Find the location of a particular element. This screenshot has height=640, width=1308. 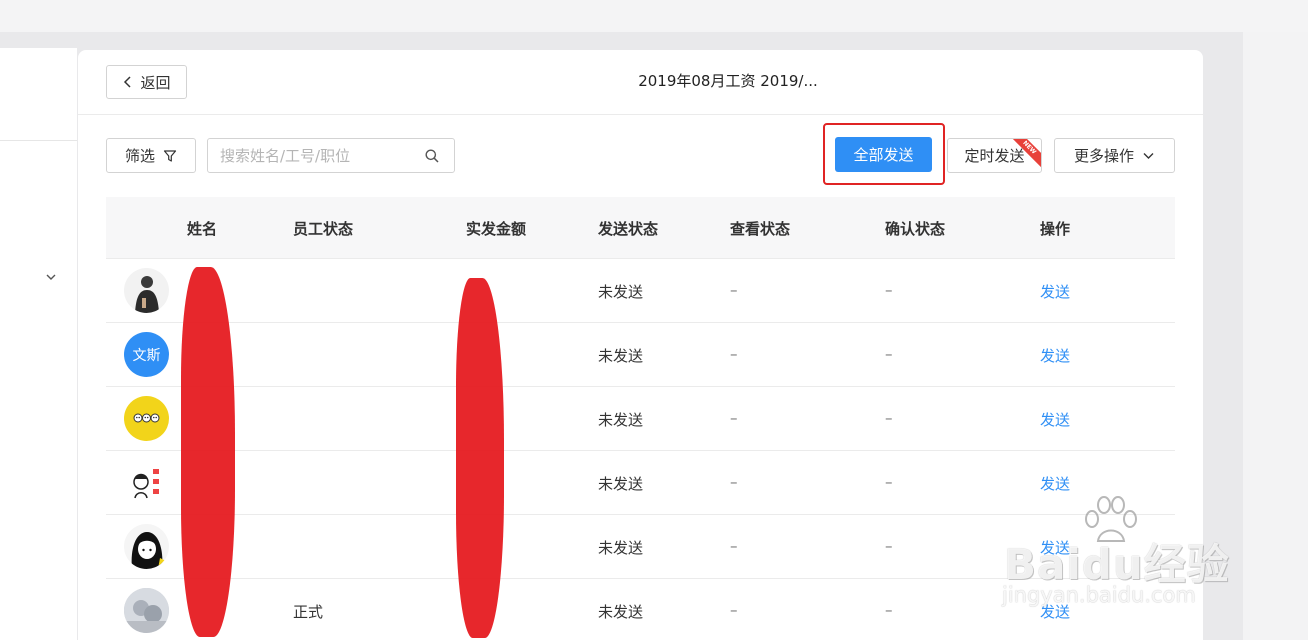

header-divider is located at coordinates (640, 114).